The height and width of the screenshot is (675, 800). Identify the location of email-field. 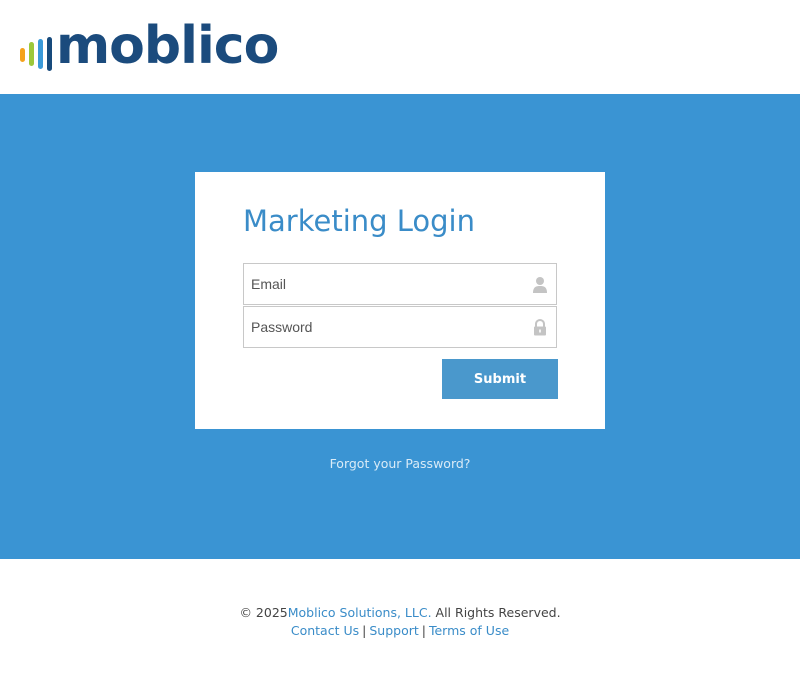
(400, 284).